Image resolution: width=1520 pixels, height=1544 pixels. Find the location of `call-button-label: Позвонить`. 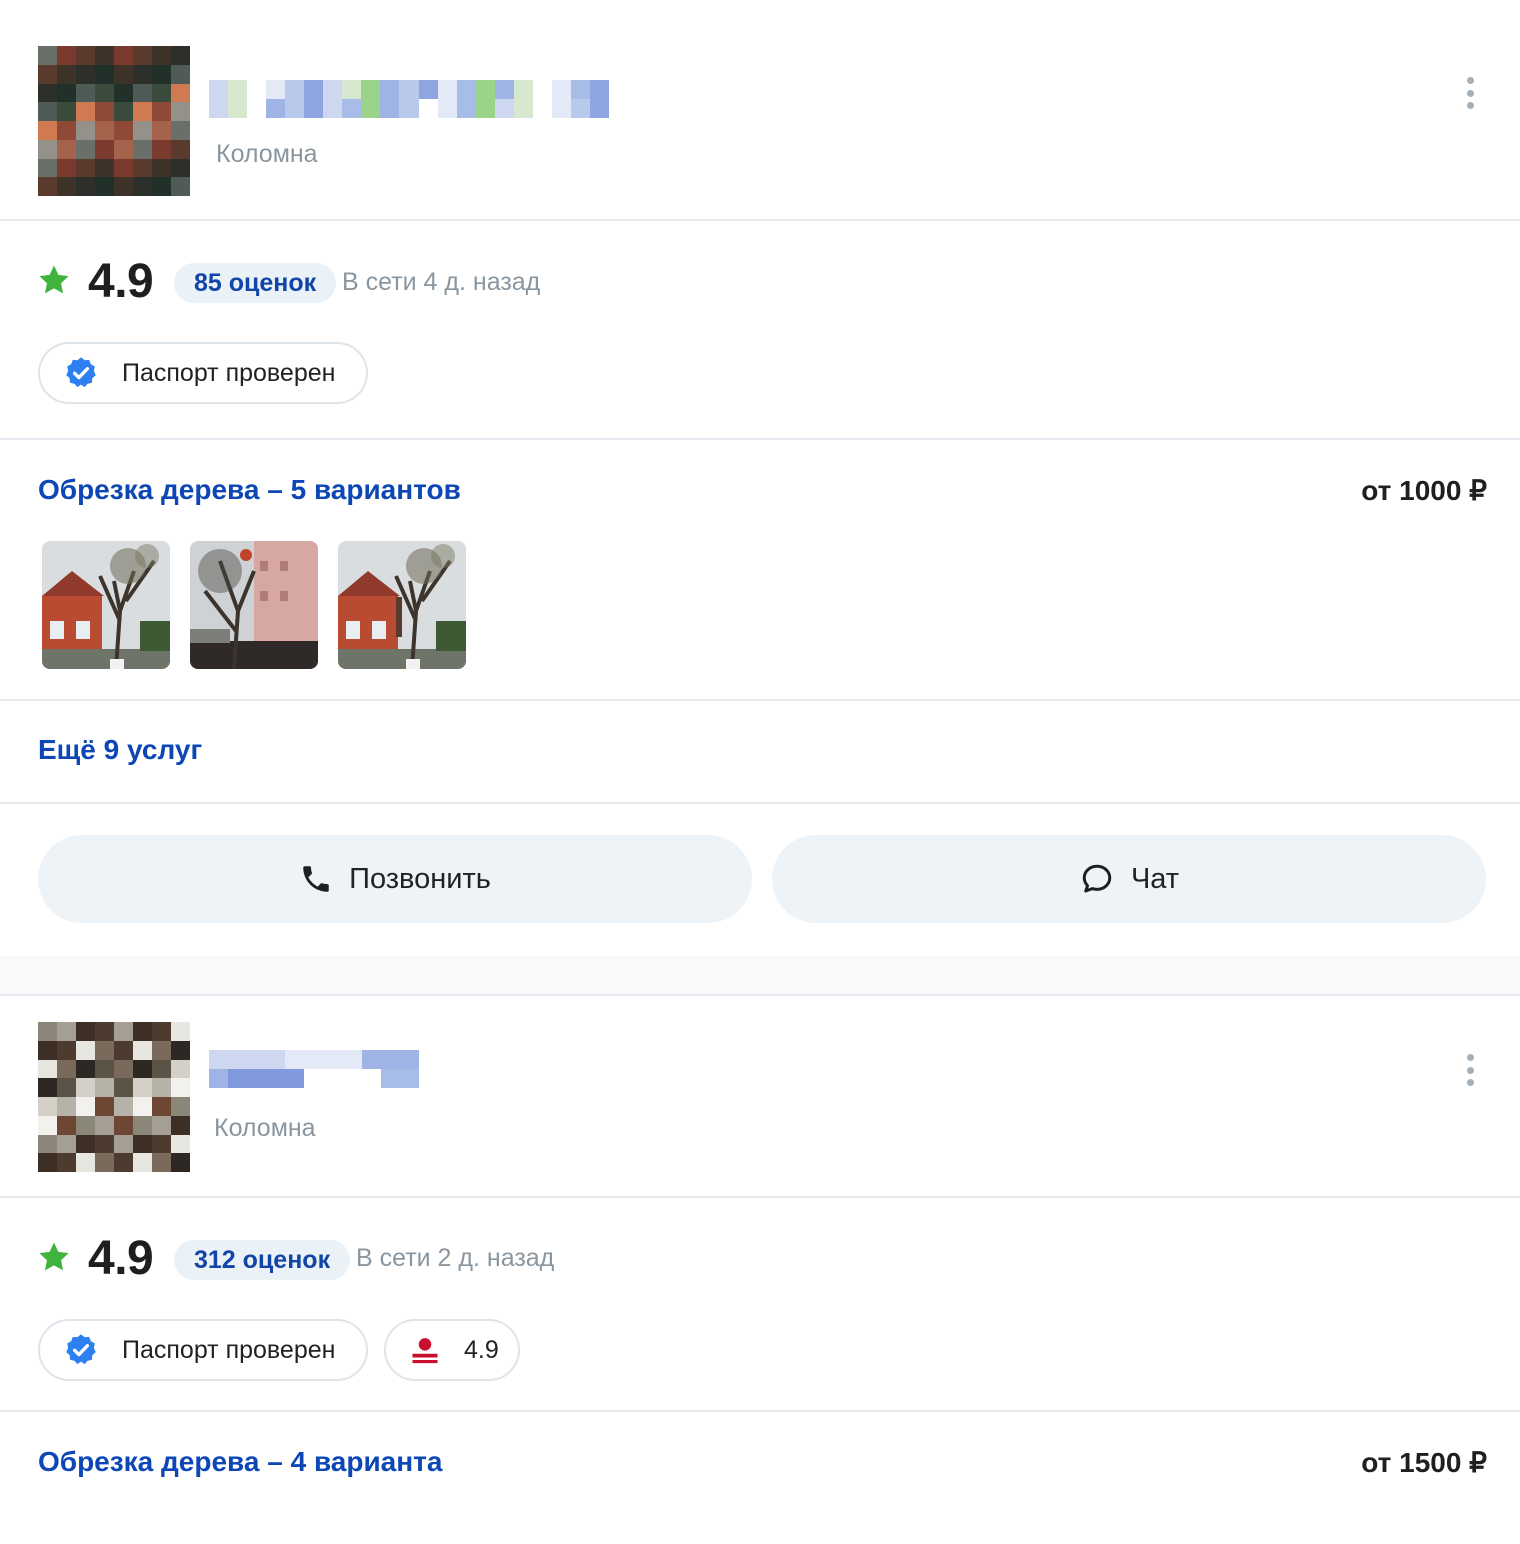

call-button-label: Позвонить is located at coordinates (420, 878).